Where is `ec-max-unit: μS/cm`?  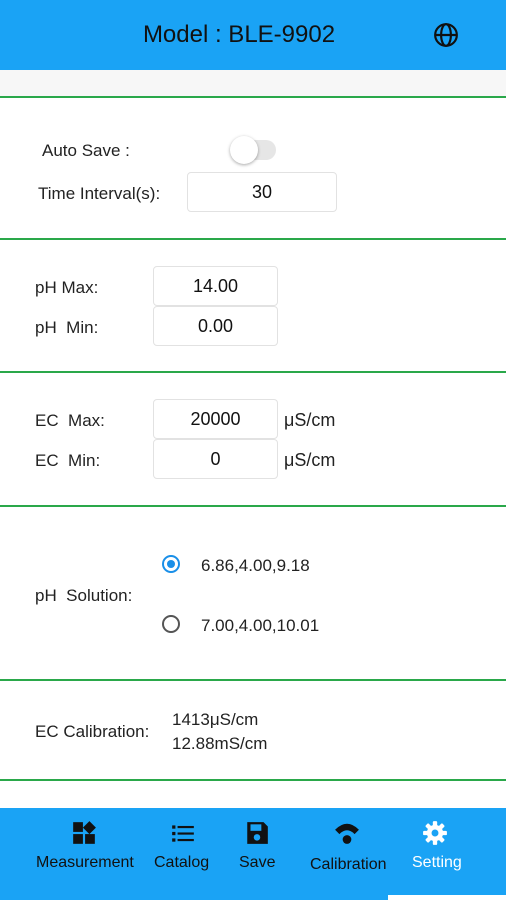 ec-max-unit: μS/cm is located at coordinates (310, 420).